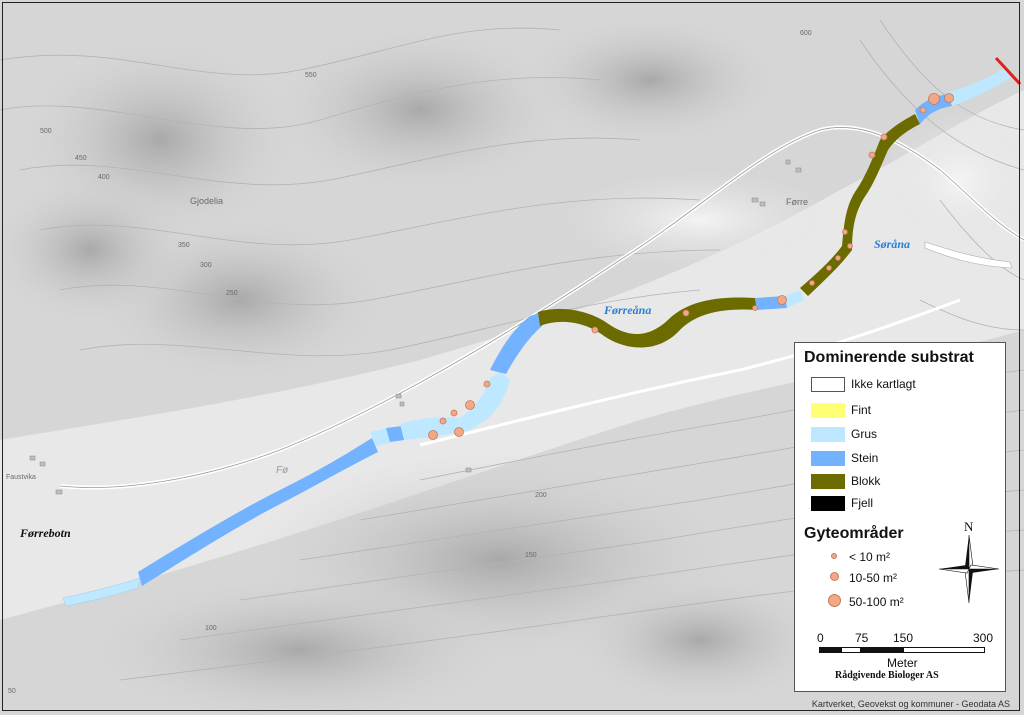 The image size is (1024, 720). Describe the element at coordinates (969, 526) in the screenshot. I see `north-label: N` at that location.